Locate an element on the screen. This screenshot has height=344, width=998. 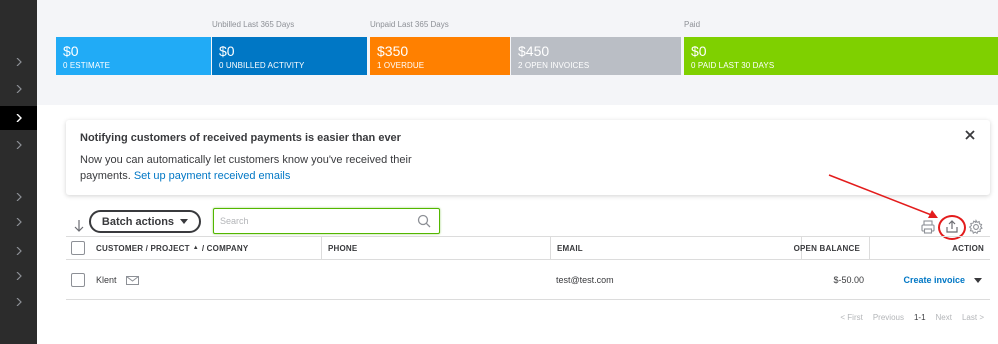
column-header-customer: CUSTOMER / PROJECT ▲ / COMPANY is located at coordinates (172, 248).